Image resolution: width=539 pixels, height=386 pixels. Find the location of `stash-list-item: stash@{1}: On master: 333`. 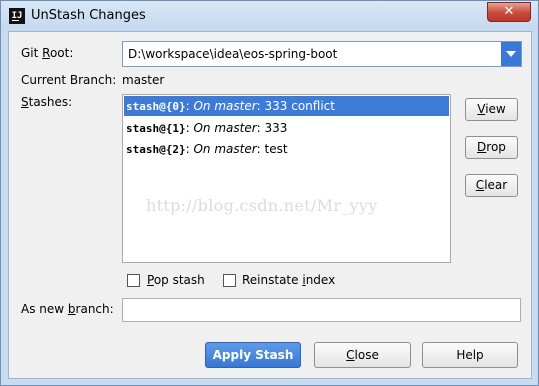

stash-list-item: stash@{1}: On master: 333 is located at coordinates (286, 128).